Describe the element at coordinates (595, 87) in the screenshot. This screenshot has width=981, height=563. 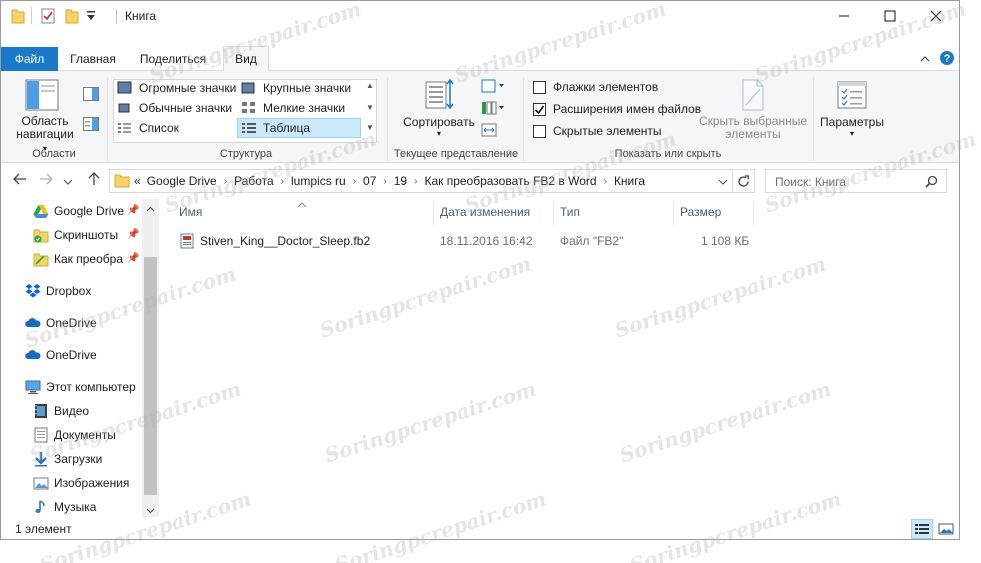
I see `item-checkboxes-toggle: Флажки элементов` at that location.